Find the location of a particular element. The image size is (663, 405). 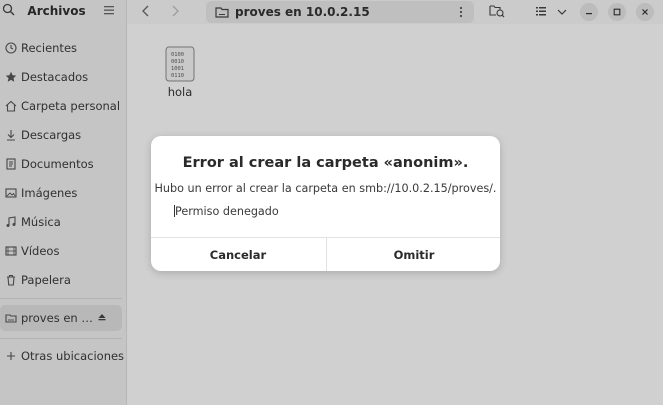

cancel-button: Cancelar is located at coordinates (238, 254).